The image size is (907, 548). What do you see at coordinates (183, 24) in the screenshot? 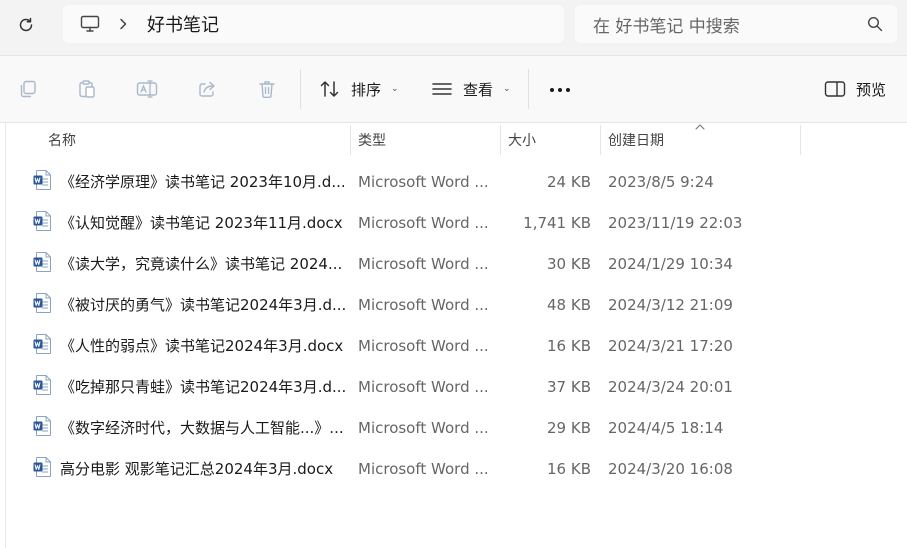
I see `breadcrumb-current-folder: 好书笔记` at bounding box center [183, 24].